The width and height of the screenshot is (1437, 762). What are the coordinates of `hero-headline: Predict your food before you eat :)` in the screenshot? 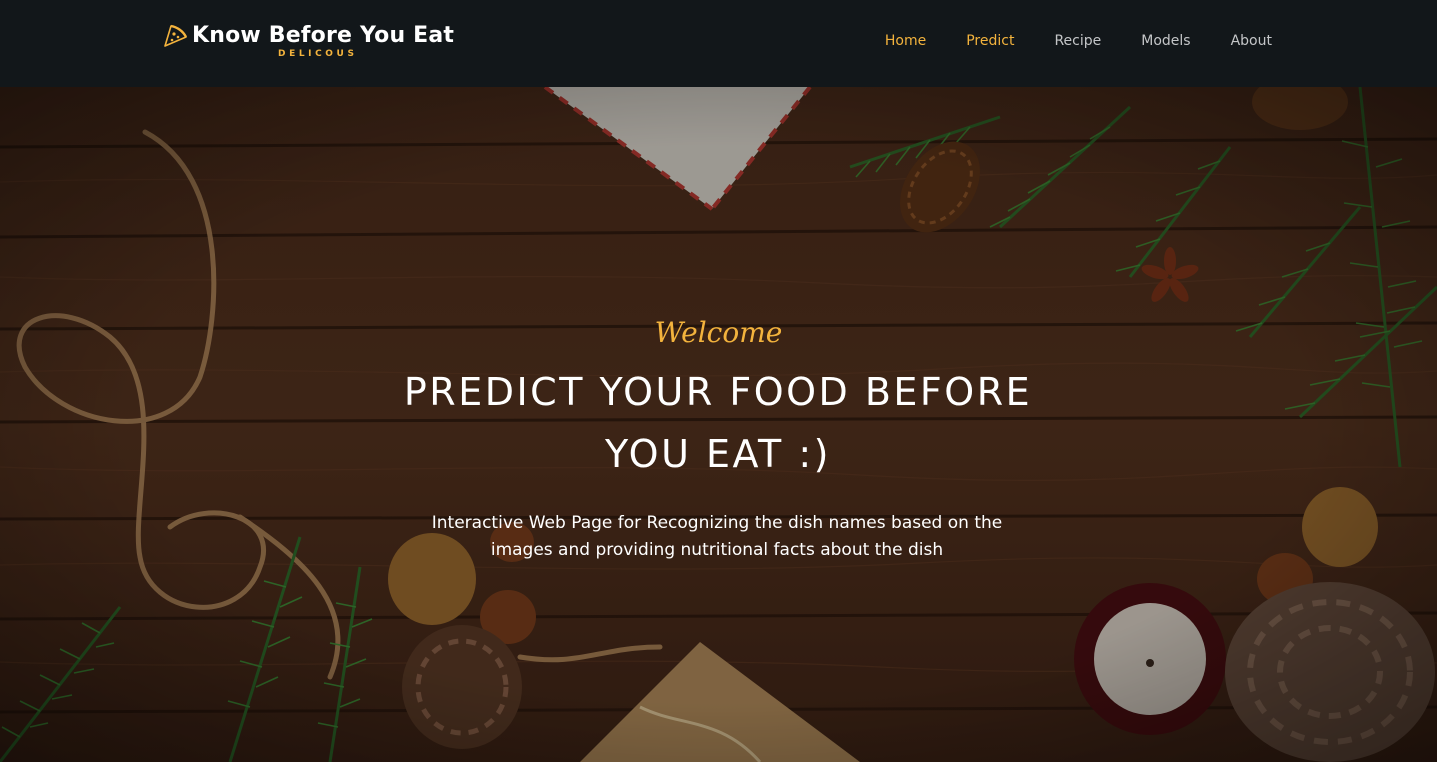 It's located at (718, 423).